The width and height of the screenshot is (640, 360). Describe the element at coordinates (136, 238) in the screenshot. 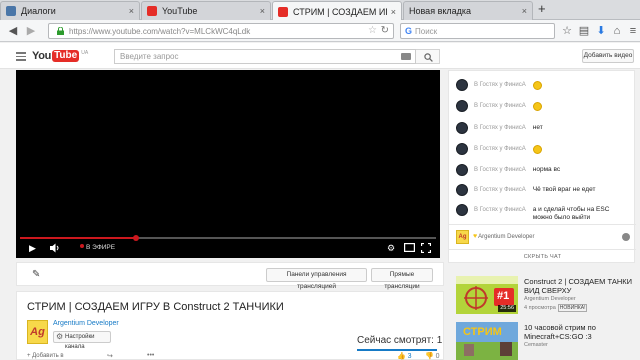

I see `progress-knob` at that location.